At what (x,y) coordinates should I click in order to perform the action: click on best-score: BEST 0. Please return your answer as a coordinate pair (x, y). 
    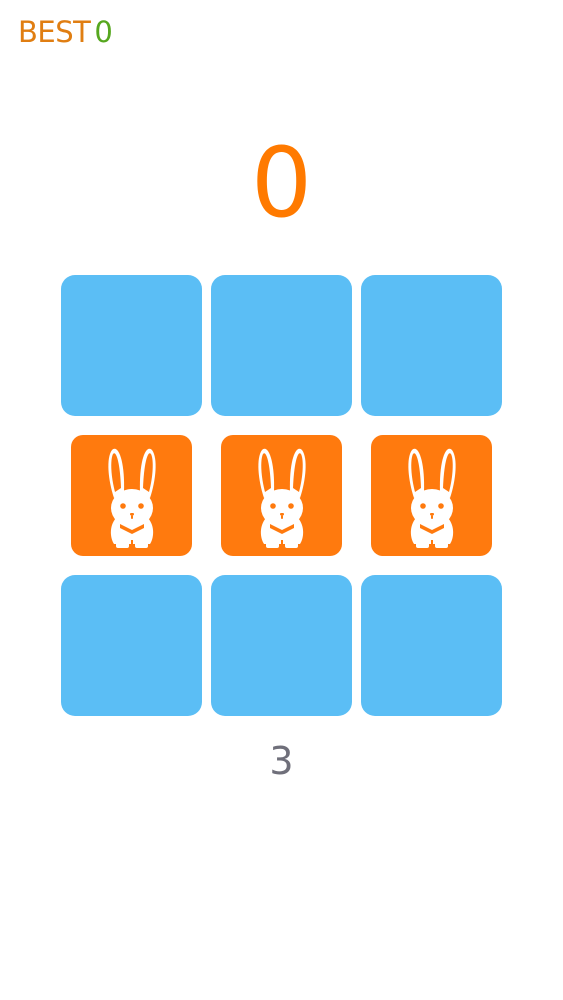
    Looking at the image, I should click on (65, 32).